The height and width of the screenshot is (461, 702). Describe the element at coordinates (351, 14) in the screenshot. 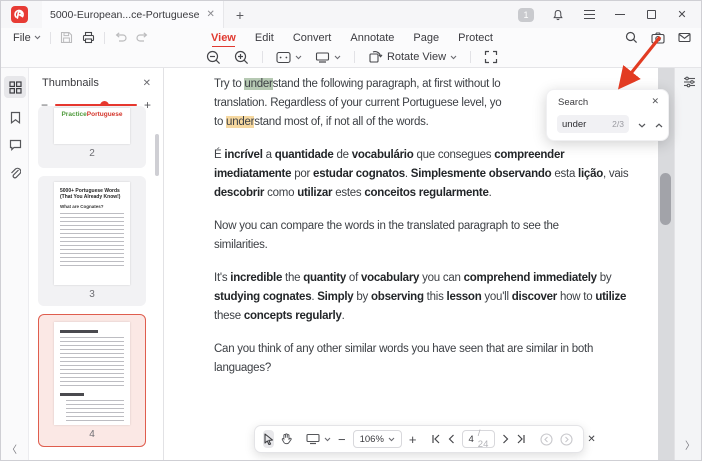

I see `title-bar: 5000-European...ce-Portuguese ✕ + 1 ✕` at that location.